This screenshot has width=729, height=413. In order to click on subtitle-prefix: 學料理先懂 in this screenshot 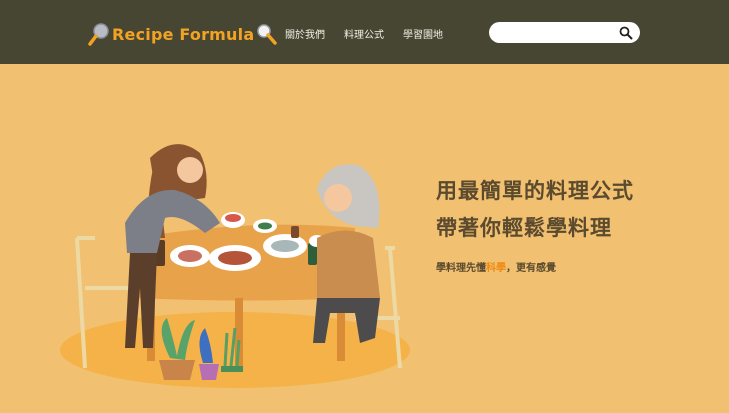, I will do `click(461, 268)`.